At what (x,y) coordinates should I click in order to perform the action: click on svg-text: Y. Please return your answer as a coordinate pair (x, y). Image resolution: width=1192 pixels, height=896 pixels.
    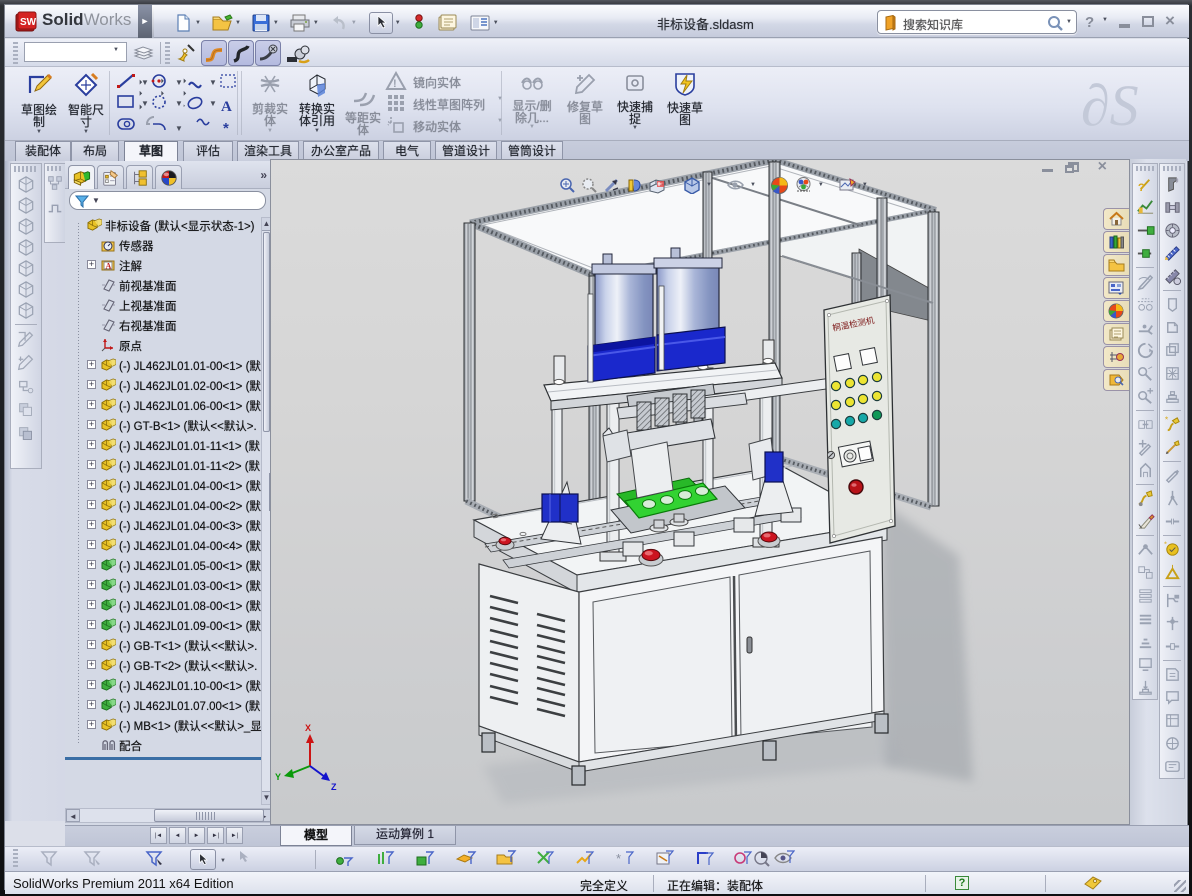
    Looking at the image, I should click on (278, 777).